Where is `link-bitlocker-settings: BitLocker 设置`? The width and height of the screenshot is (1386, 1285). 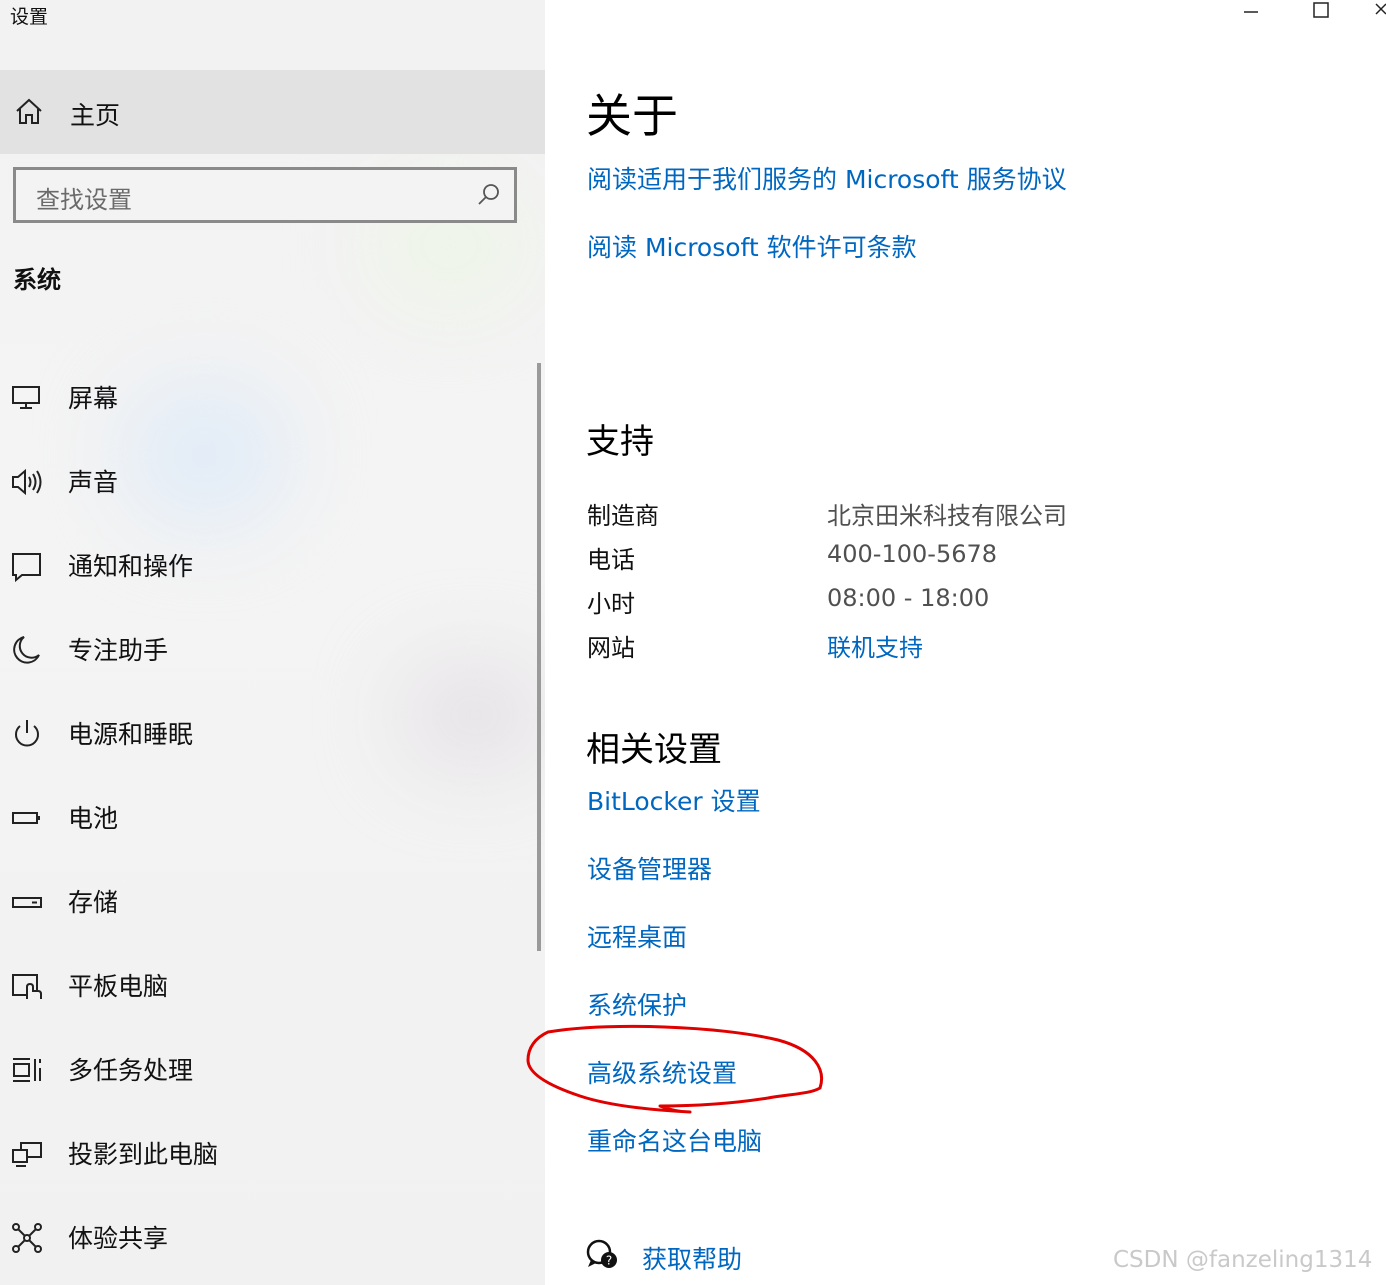
link-bitlocker-settings: BitLocker 设置 is located at coordinates (674, 800).